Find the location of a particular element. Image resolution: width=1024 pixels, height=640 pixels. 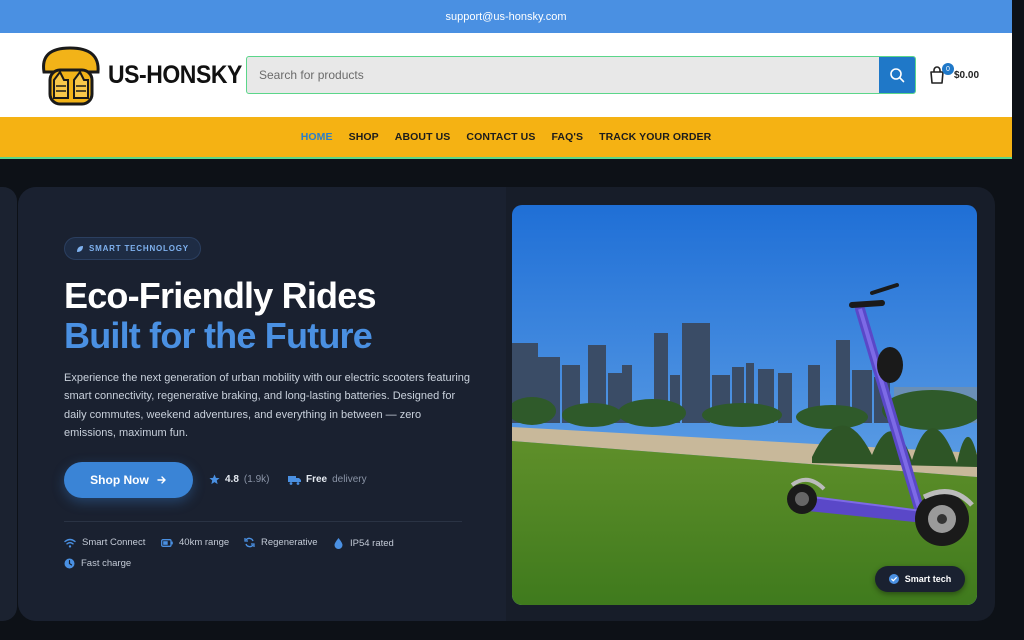

top-bar: support@us-honsky.com is located at coordinates (506, 16).